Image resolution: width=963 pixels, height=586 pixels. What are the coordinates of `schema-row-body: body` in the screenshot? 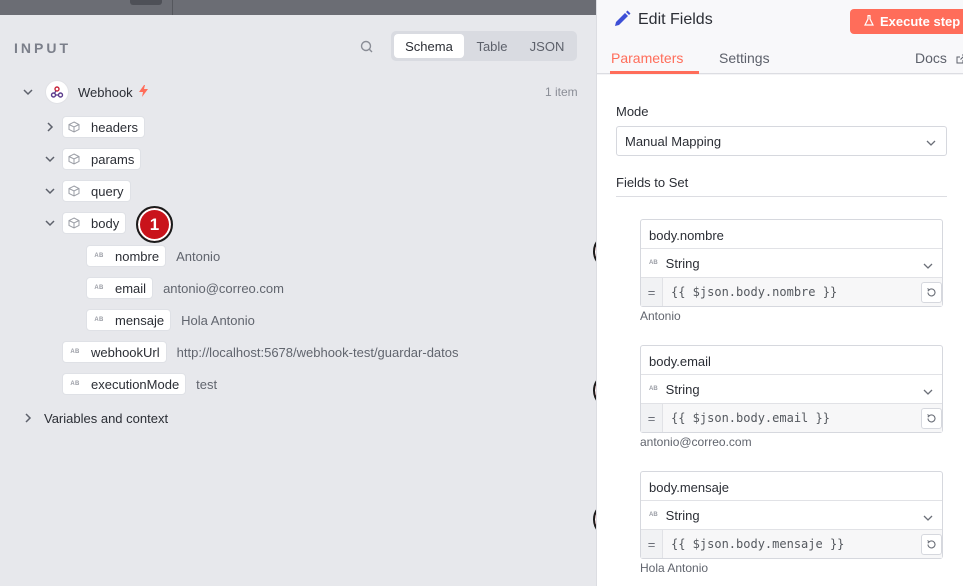 It's located at (85, 223).